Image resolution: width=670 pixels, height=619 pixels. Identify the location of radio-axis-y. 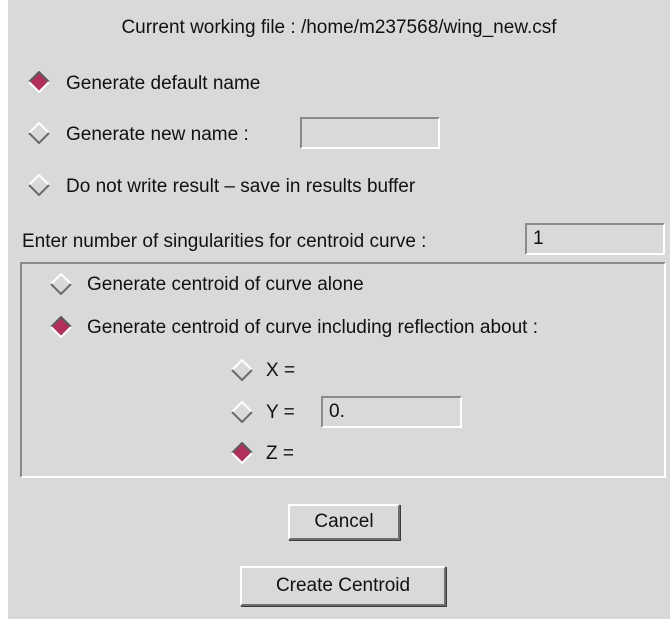
(242, 412).